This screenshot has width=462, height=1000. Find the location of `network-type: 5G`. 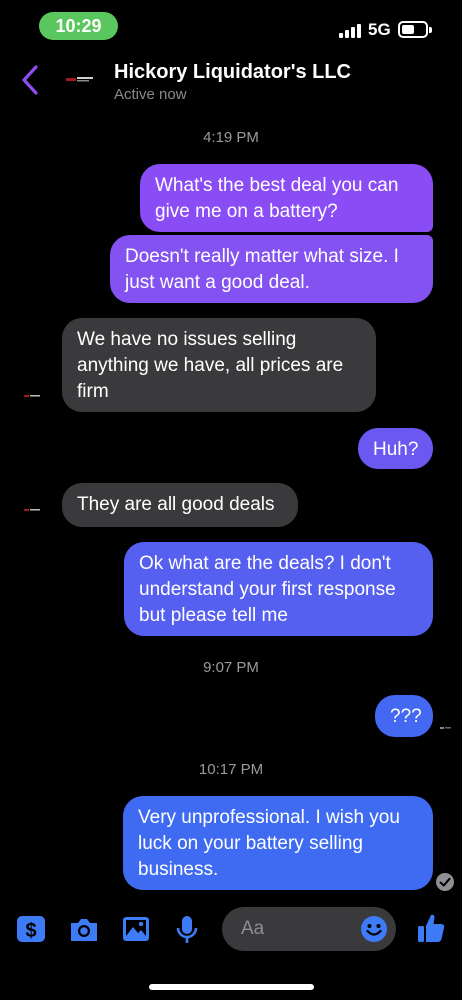

network-type: 5G is located at coordinates (379, 29).